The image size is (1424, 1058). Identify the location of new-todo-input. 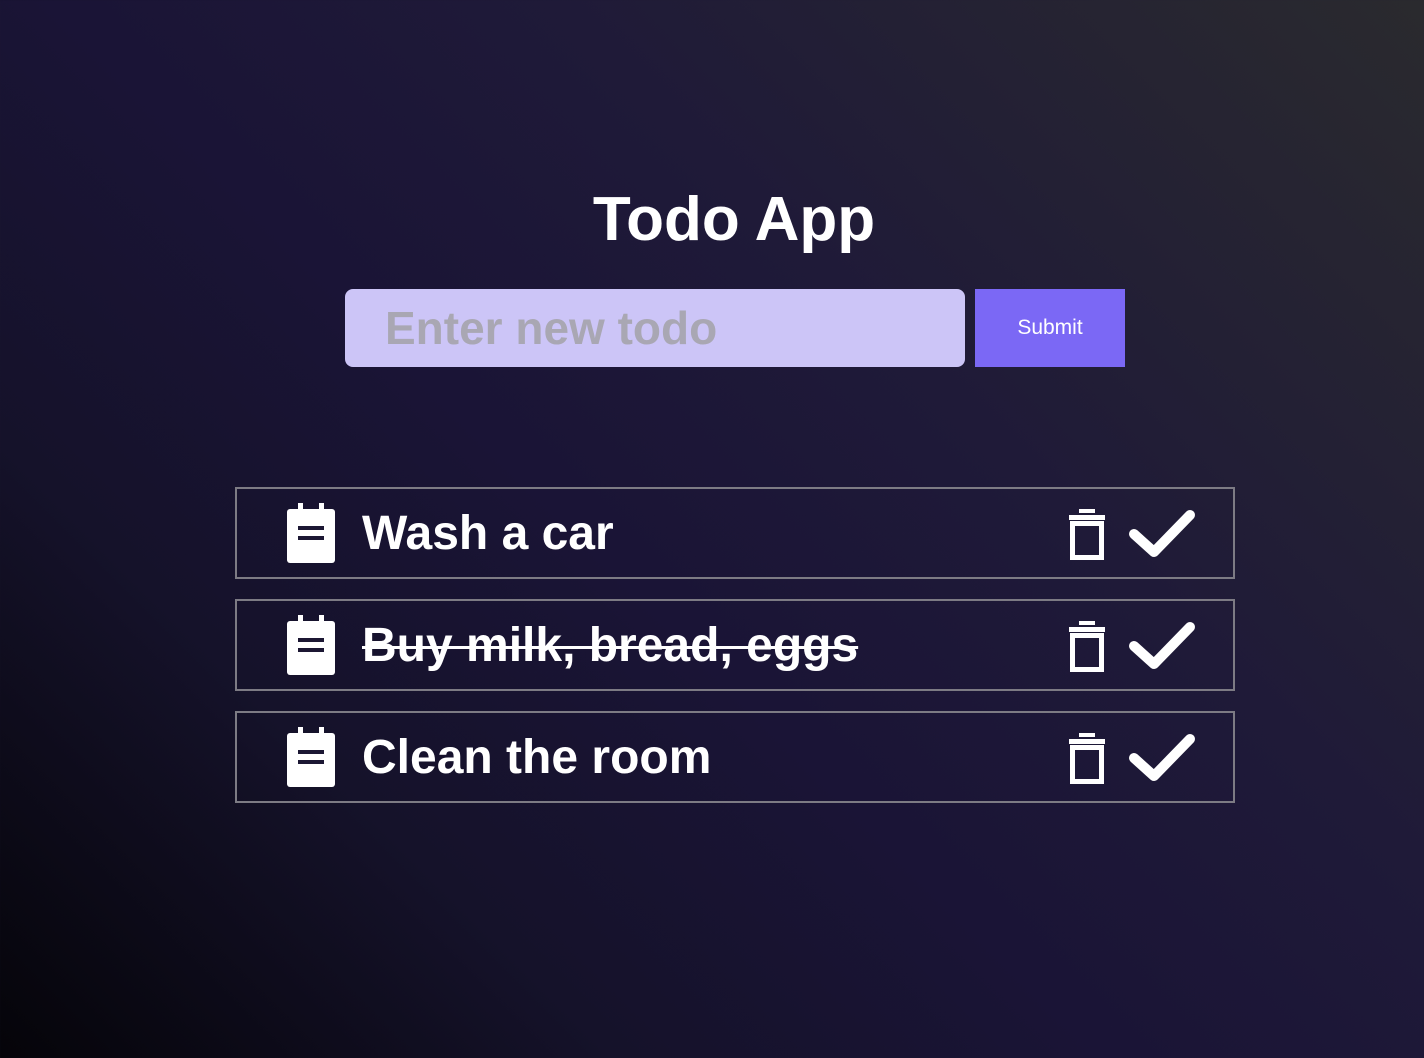
(655, 328).